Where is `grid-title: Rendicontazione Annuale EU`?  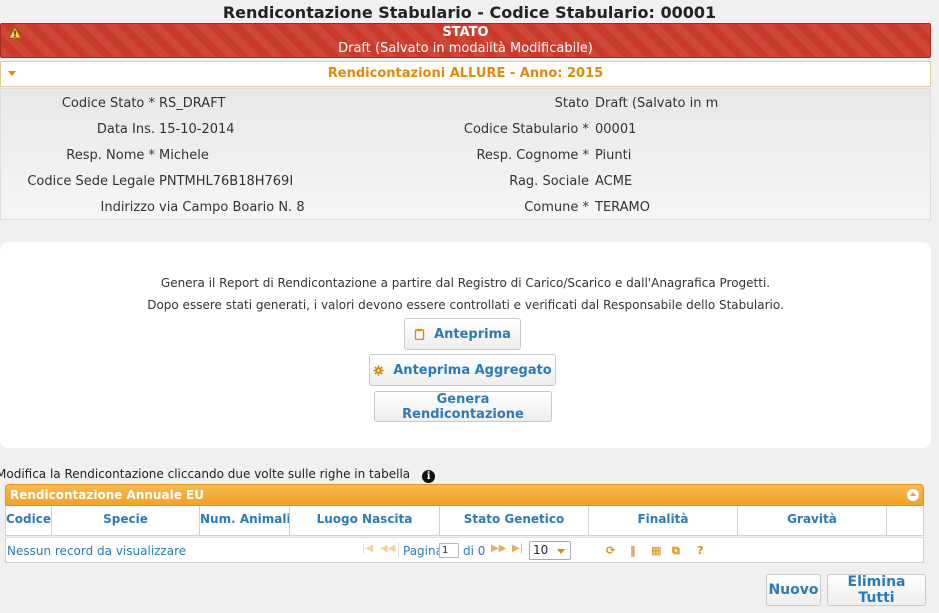
grid-title: Rendicontazione Annuale EU is located at coordinates (107, 495).